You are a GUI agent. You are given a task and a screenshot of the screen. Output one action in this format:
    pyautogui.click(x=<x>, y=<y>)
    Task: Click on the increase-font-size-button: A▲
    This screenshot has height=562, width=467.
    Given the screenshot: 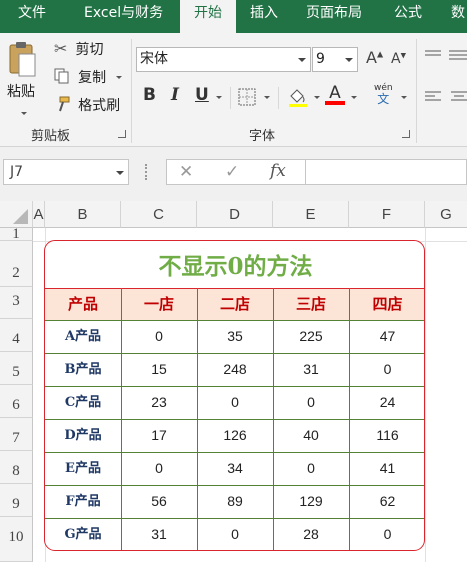 What is the action you would take?
    pyautogui.click(x=374, y=57)
    